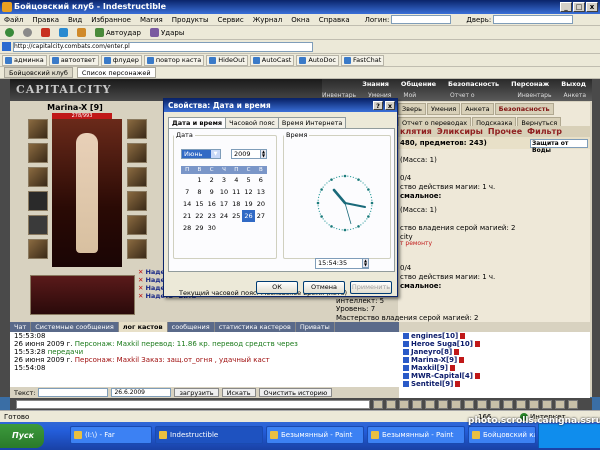 This screenshot has width=600, height=450. I want to click on nav-character: Персонаж, so click(530, 84).